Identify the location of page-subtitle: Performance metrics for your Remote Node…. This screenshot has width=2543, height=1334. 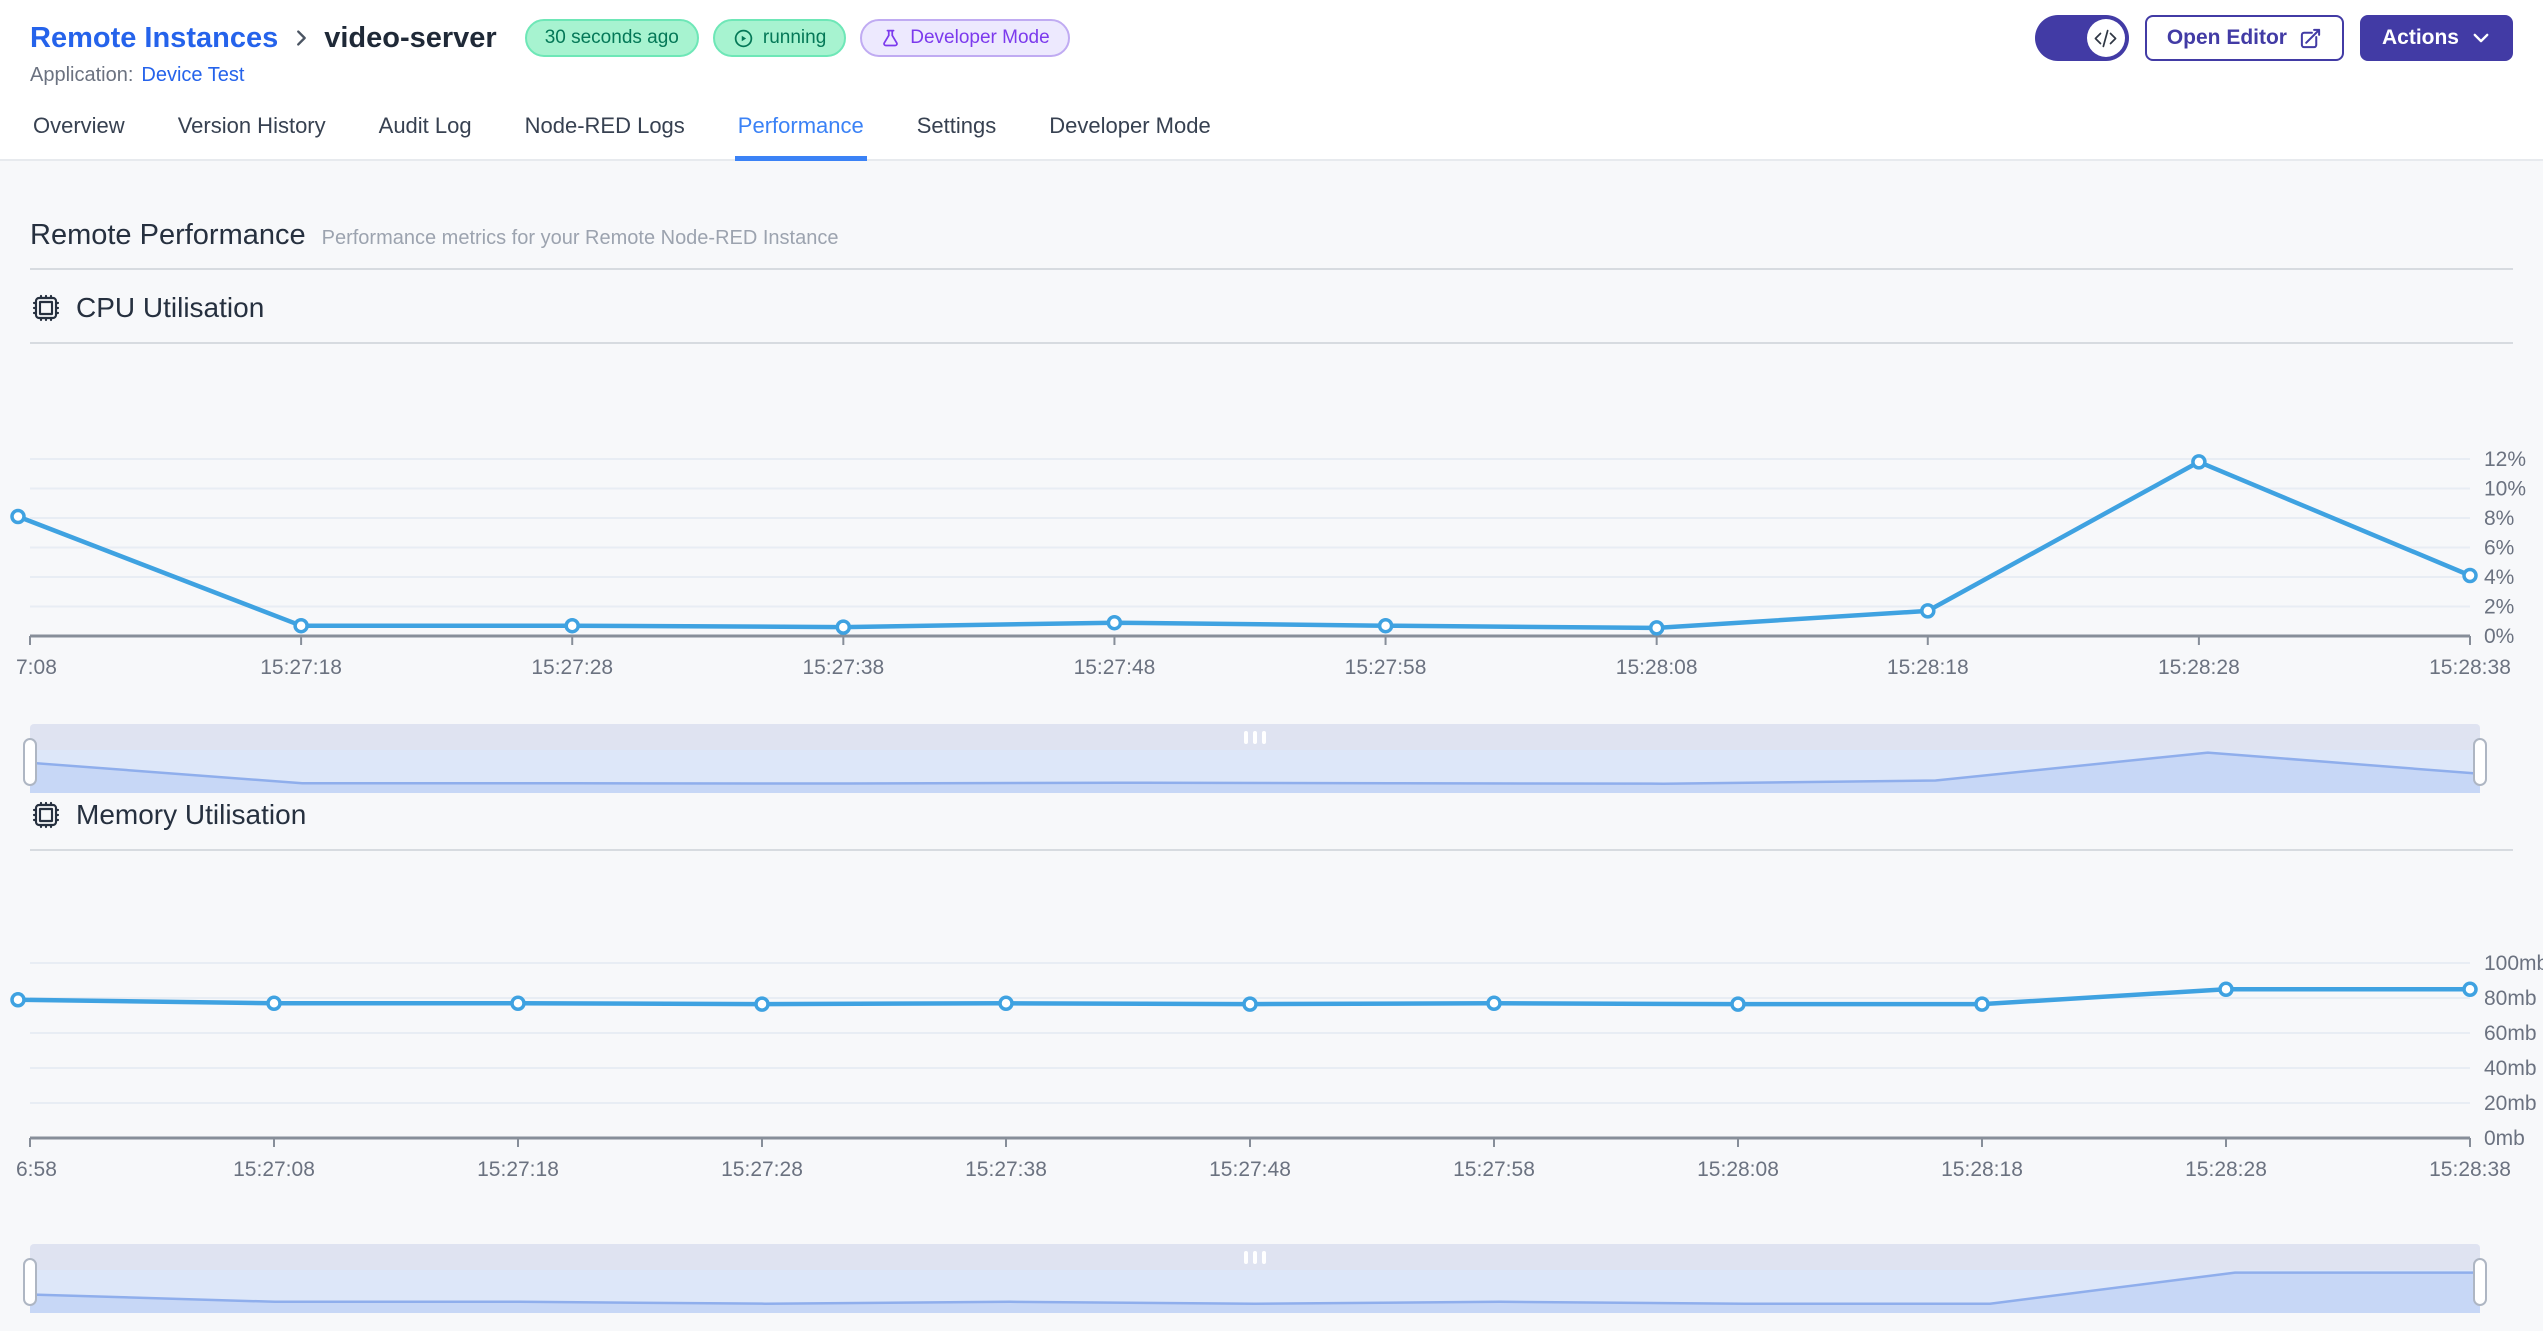
(580, 238).